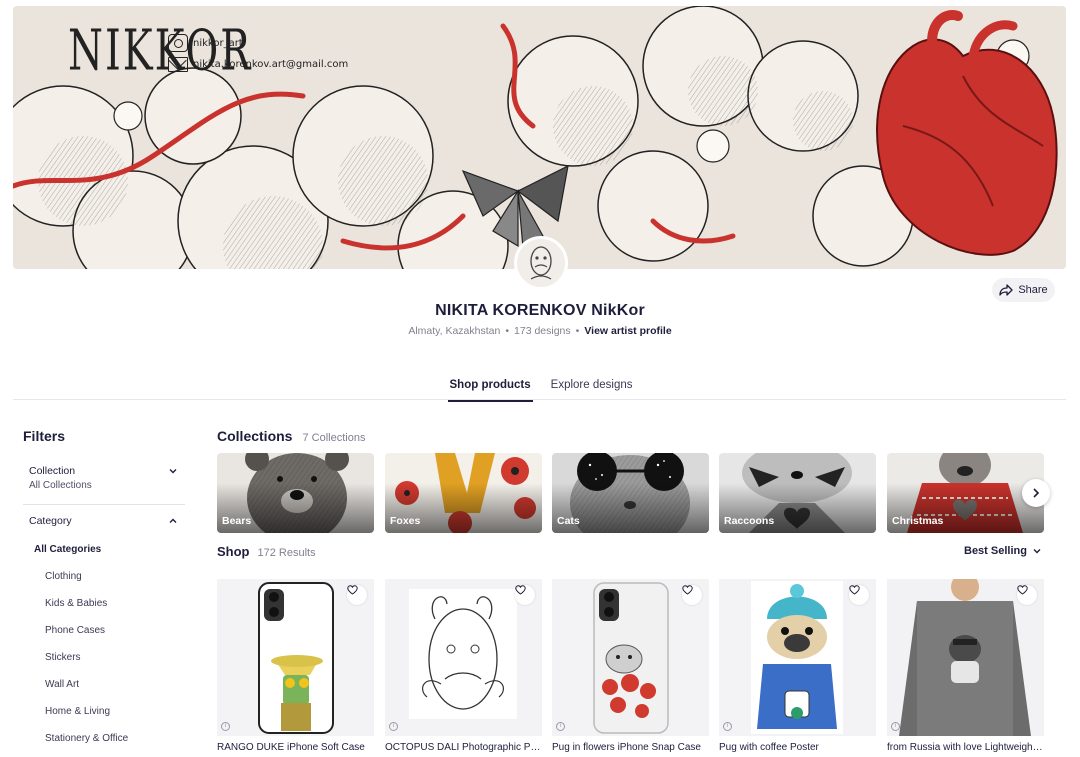 This screenshot has height=757, width=1080. I want to click on category-all: All Categories, so click(81, 556).